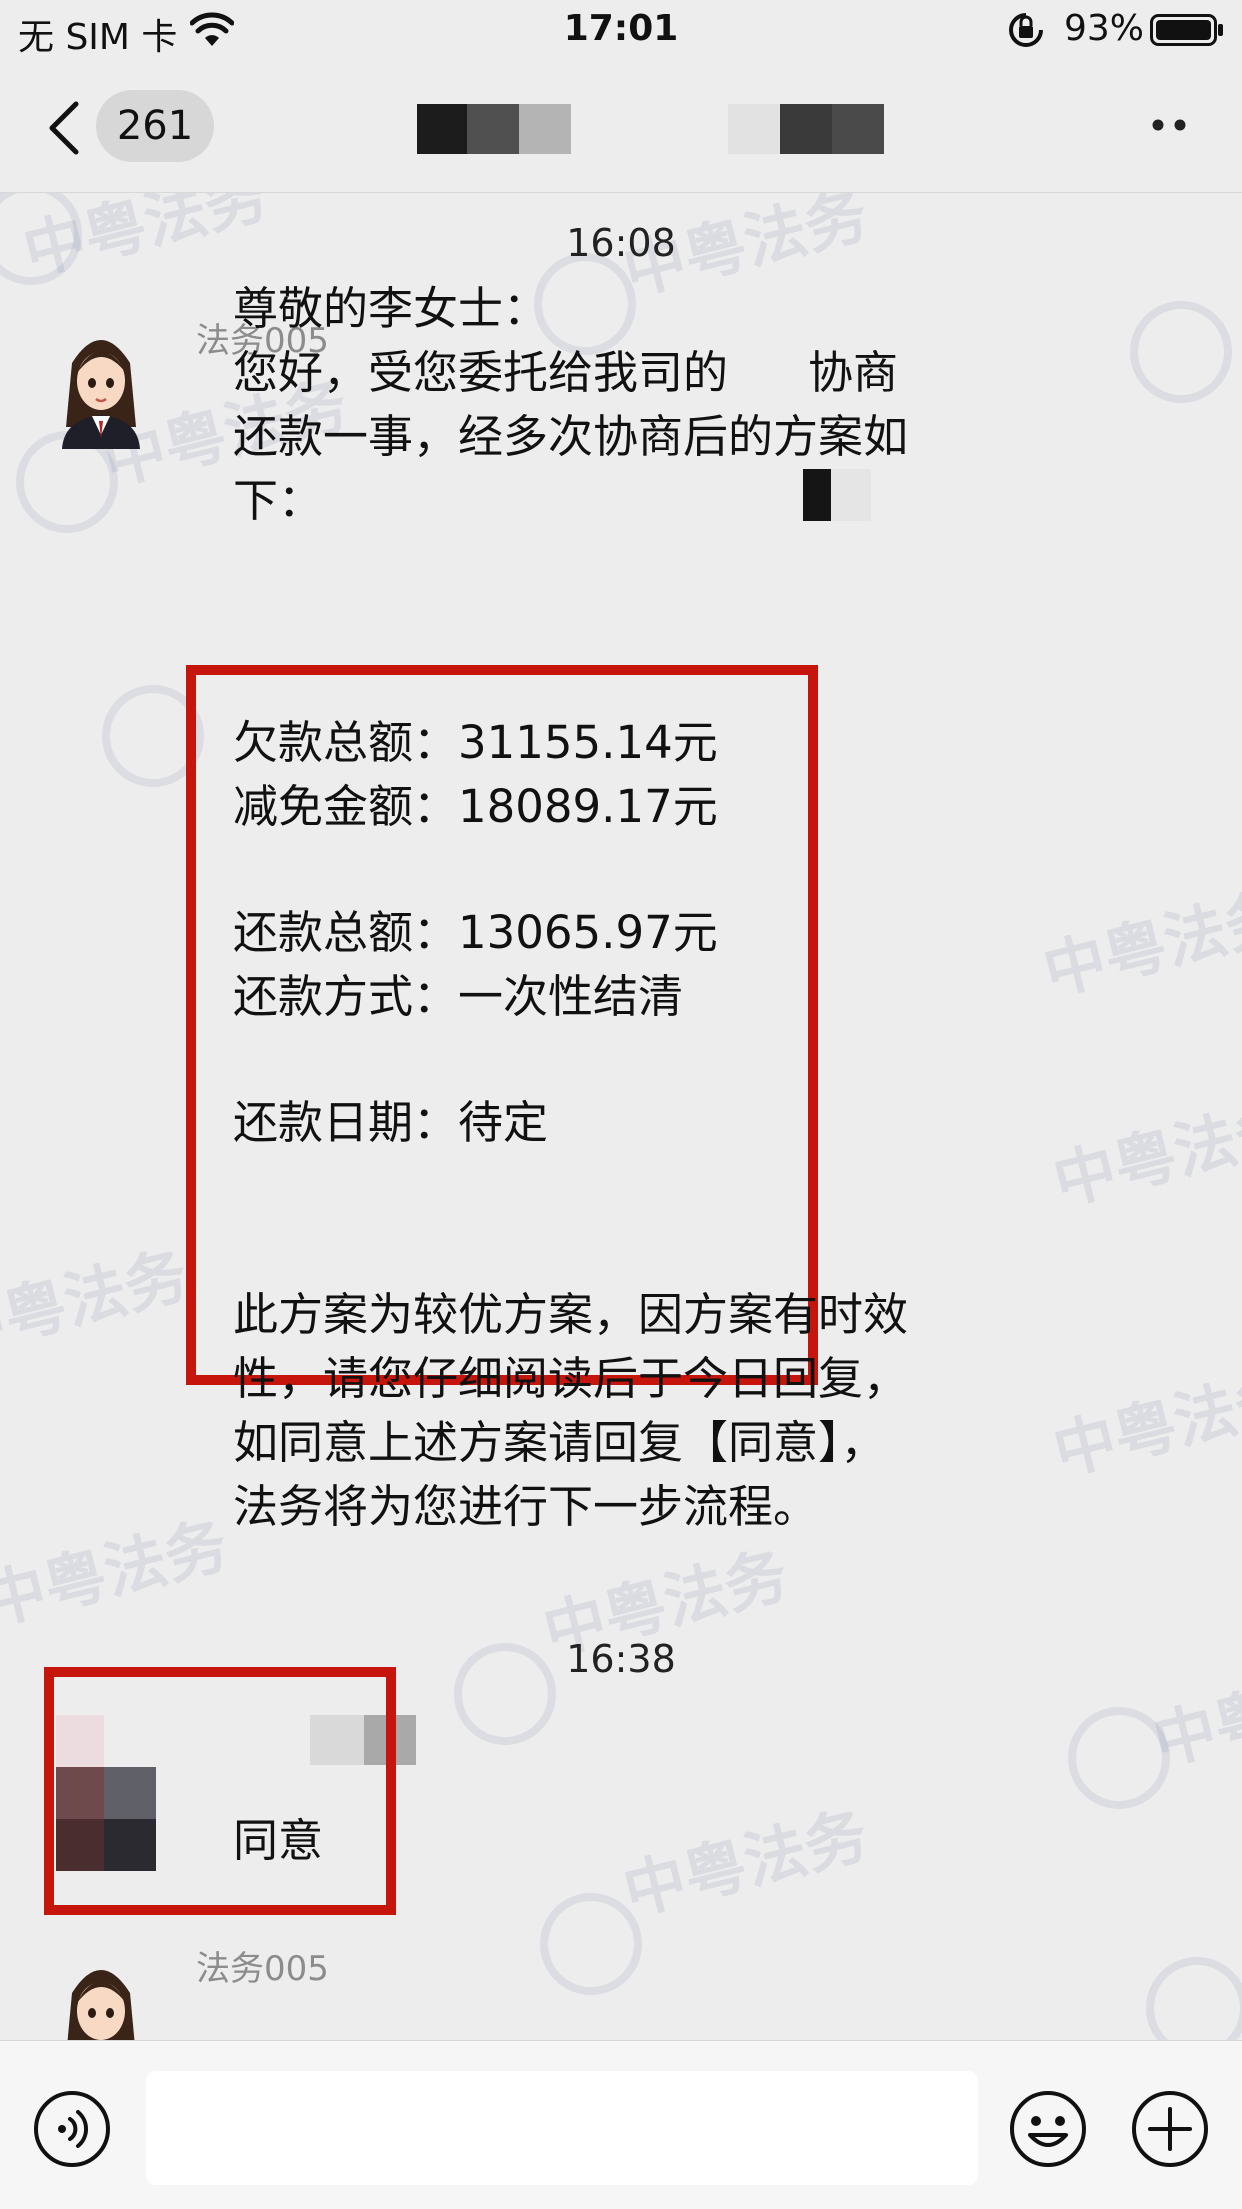 The width and height of the screenshot is (1242, 2209). I want to click on message-line: 性，请您仔细阅读后于今日回复，, so click(571, 1378).